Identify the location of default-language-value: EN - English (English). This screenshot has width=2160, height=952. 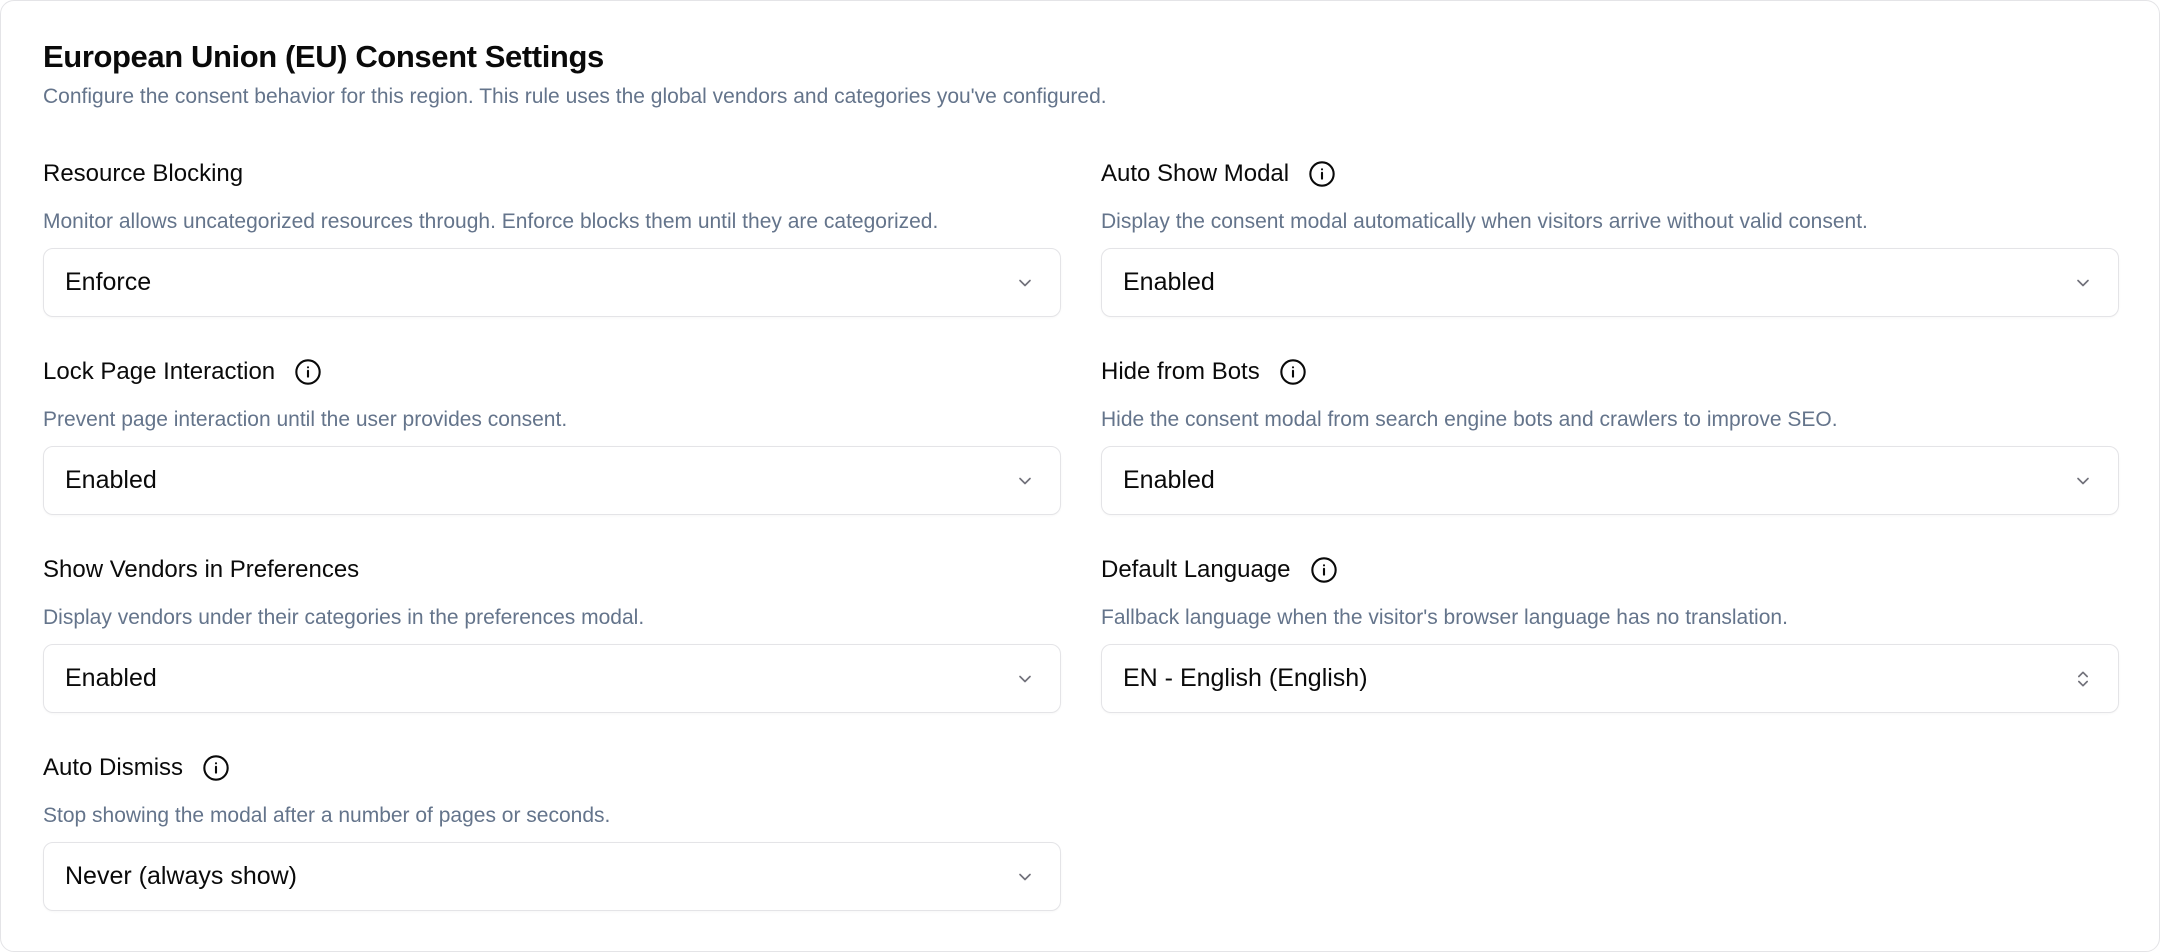
(1245, 678).